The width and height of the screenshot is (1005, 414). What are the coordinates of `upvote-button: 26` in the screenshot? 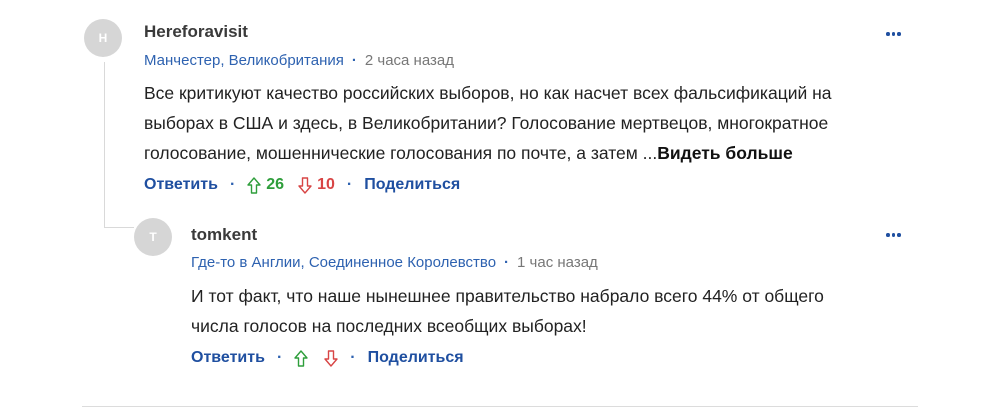 It's located at (265, 185).